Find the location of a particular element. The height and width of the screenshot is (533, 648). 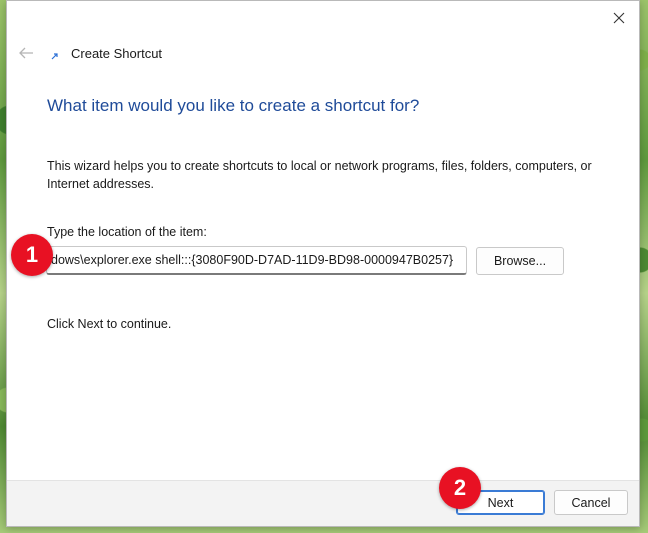

close-icon is located at coordinates (619, 18).